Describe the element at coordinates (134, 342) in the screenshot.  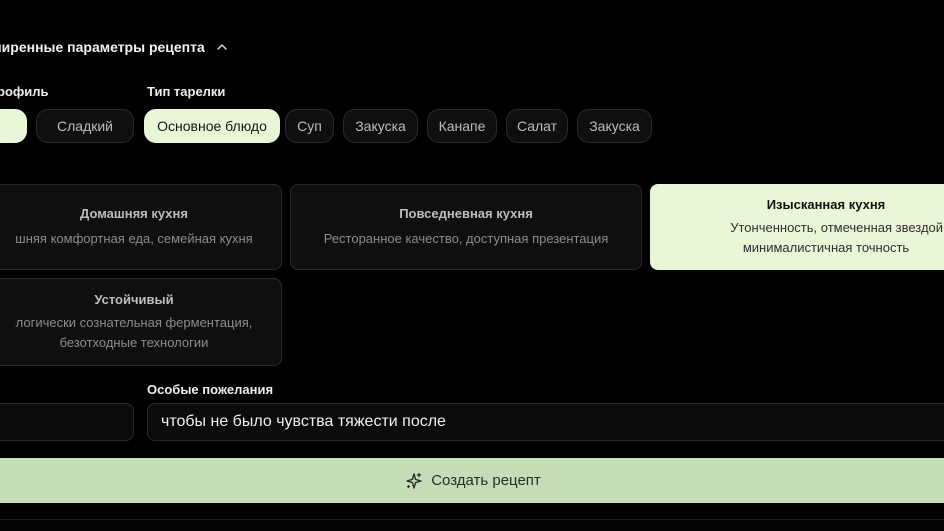
I see `style-card-desc-2: безотходные технологии` at that location.